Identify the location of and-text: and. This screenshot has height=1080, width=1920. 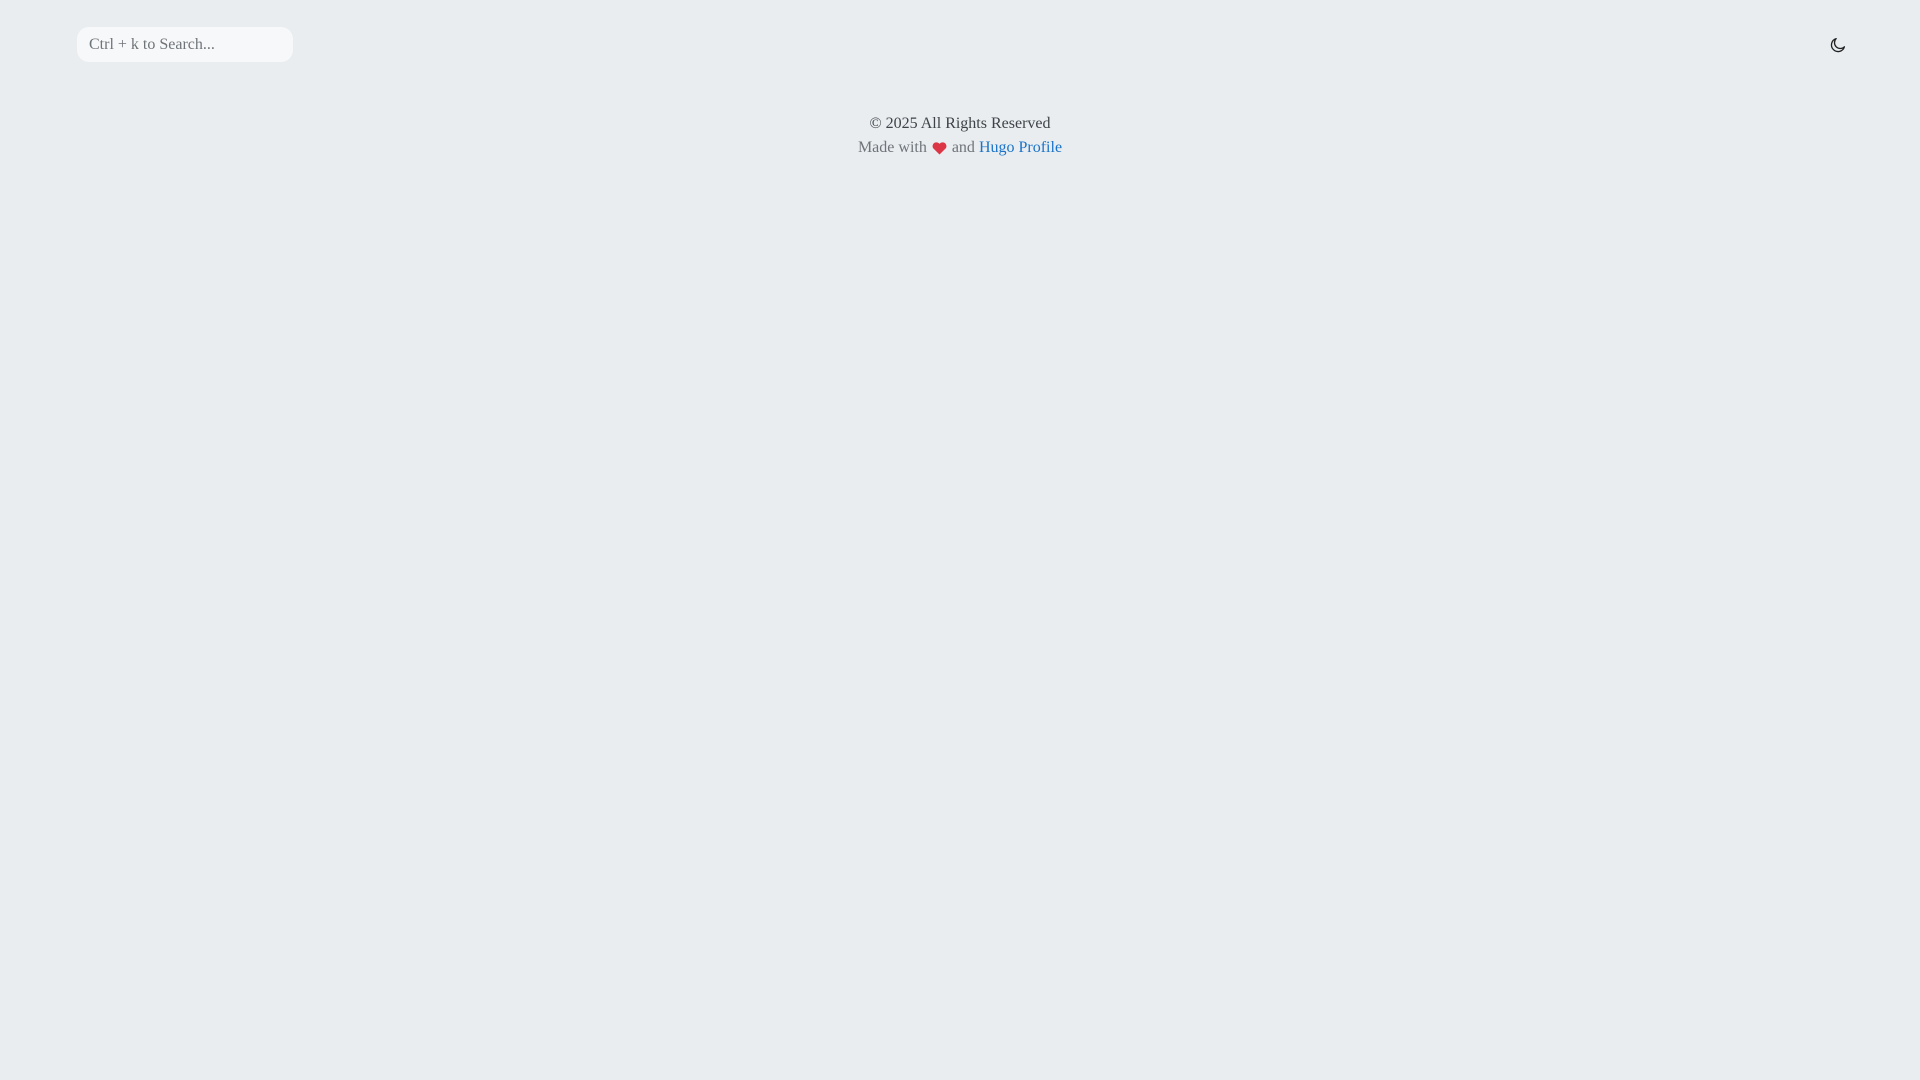
(963, 147).